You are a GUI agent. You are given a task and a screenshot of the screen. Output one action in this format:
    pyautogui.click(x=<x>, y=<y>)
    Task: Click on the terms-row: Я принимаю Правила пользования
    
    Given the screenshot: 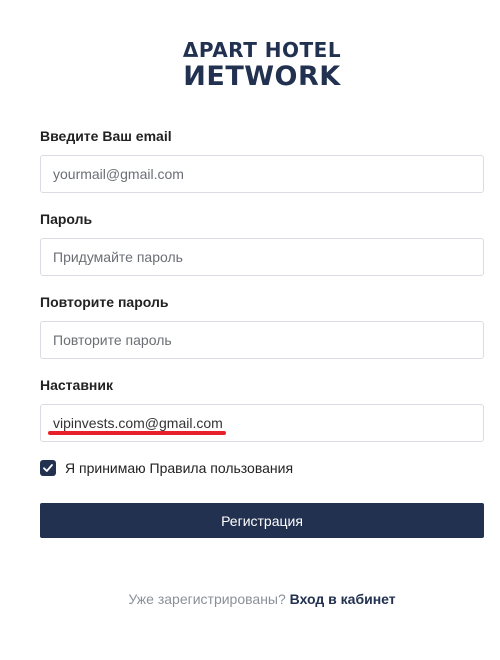 What is the action you would take?
    pyautogui.click(x=166, y=468)
    